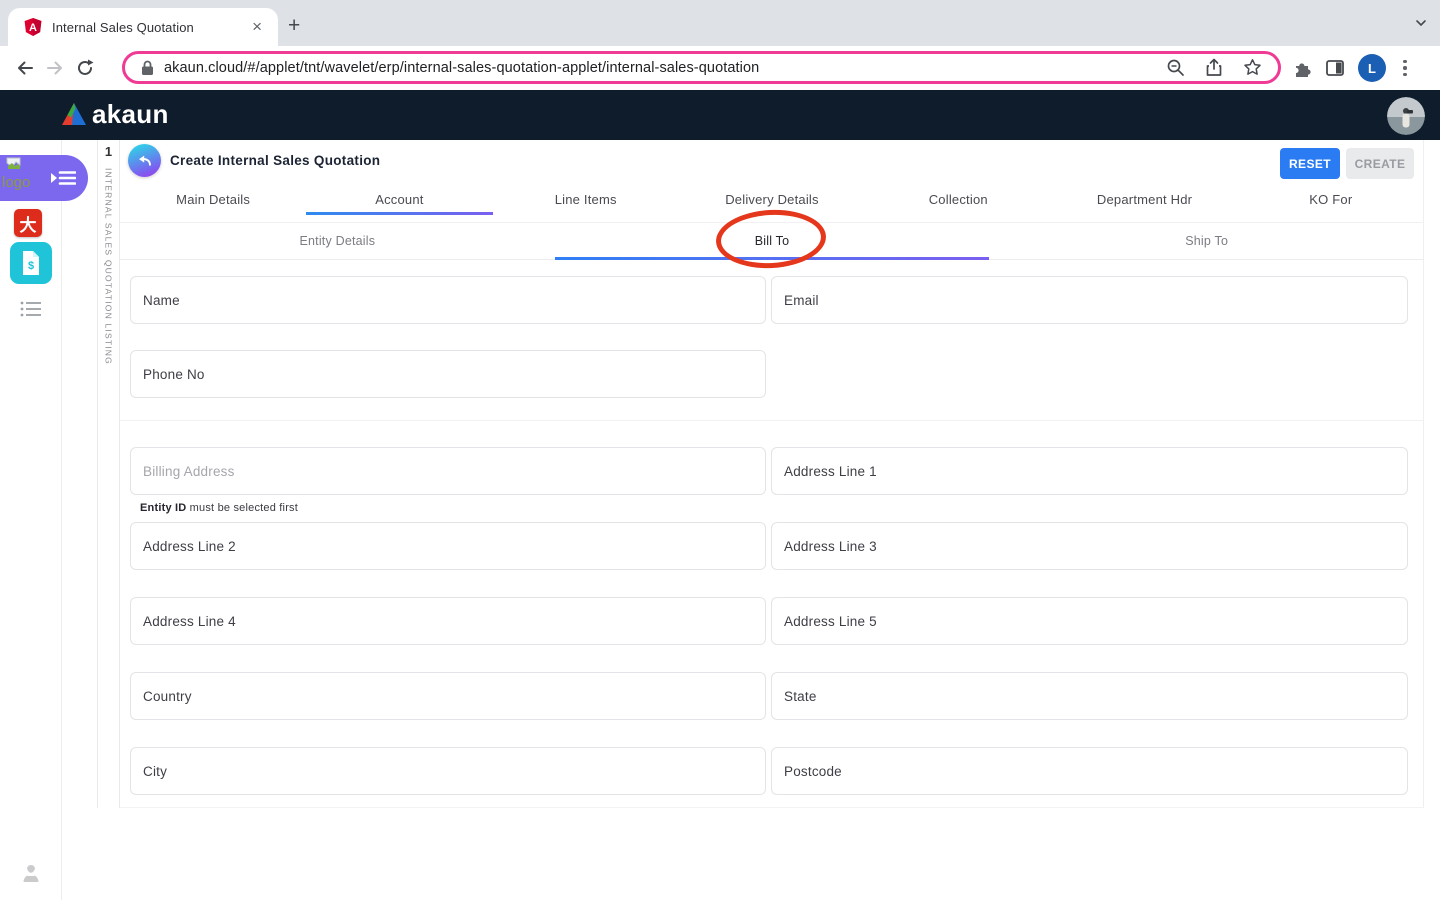 The height and width of the screenshot is (900, 1440). I want to click on brand-name: akaun, so click(130, 114).